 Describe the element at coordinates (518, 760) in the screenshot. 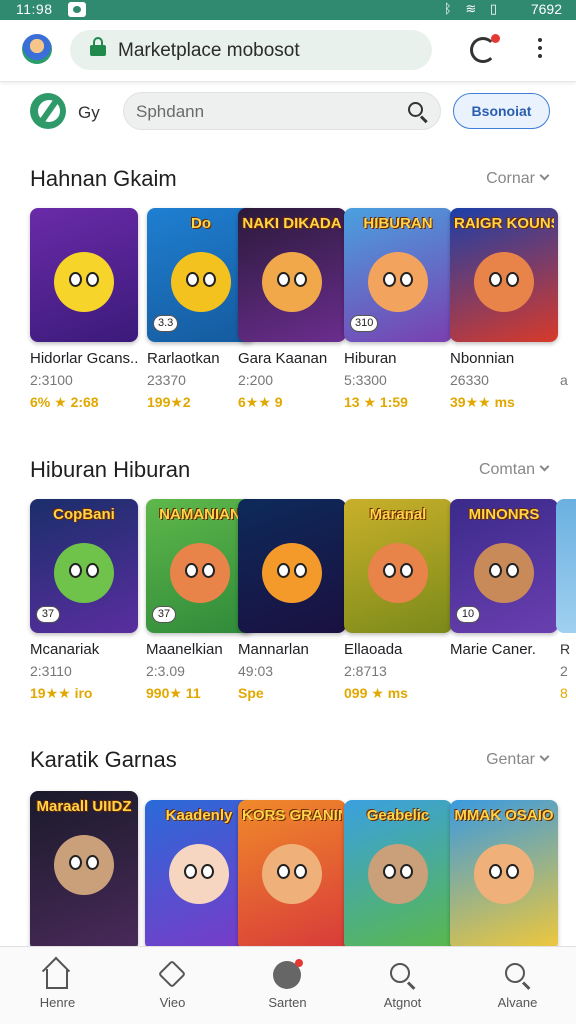

I see `section-more-link: Gentar` at that location.